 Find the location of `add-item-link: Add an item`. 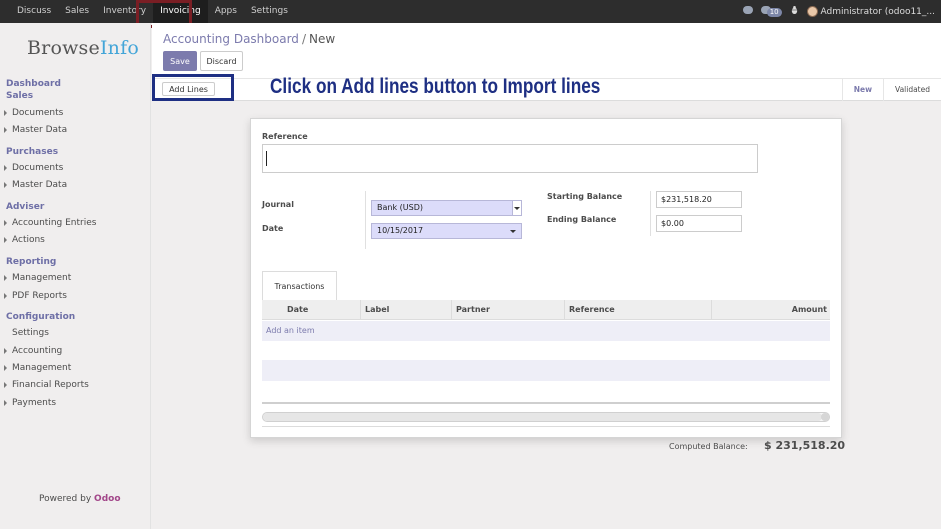

add-item-link: Add an item is located at coordinates (290, 331).